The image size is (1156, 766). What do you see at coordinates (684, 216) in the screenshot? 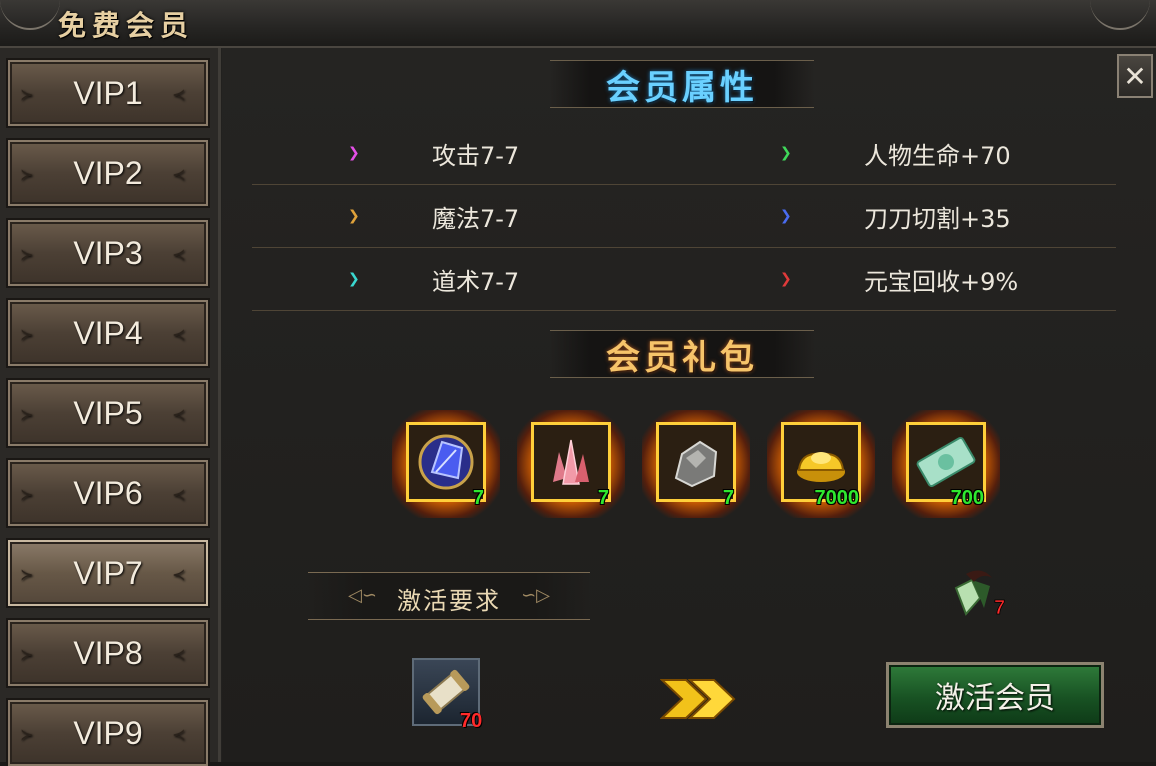
I see `attribute-row: ❯ 魔法7-7 ❯ 刀刀切割+35` at bounding box center [684, 216].